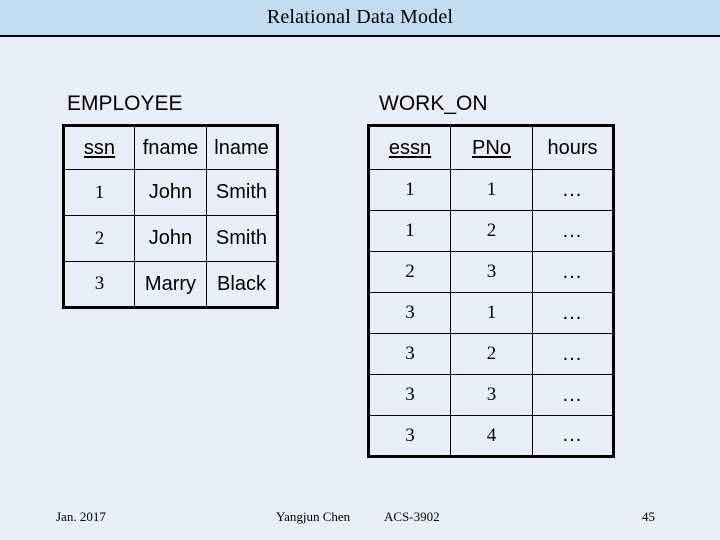  I want to click on table-header-row: ssn fname lname, so click(171, 147).